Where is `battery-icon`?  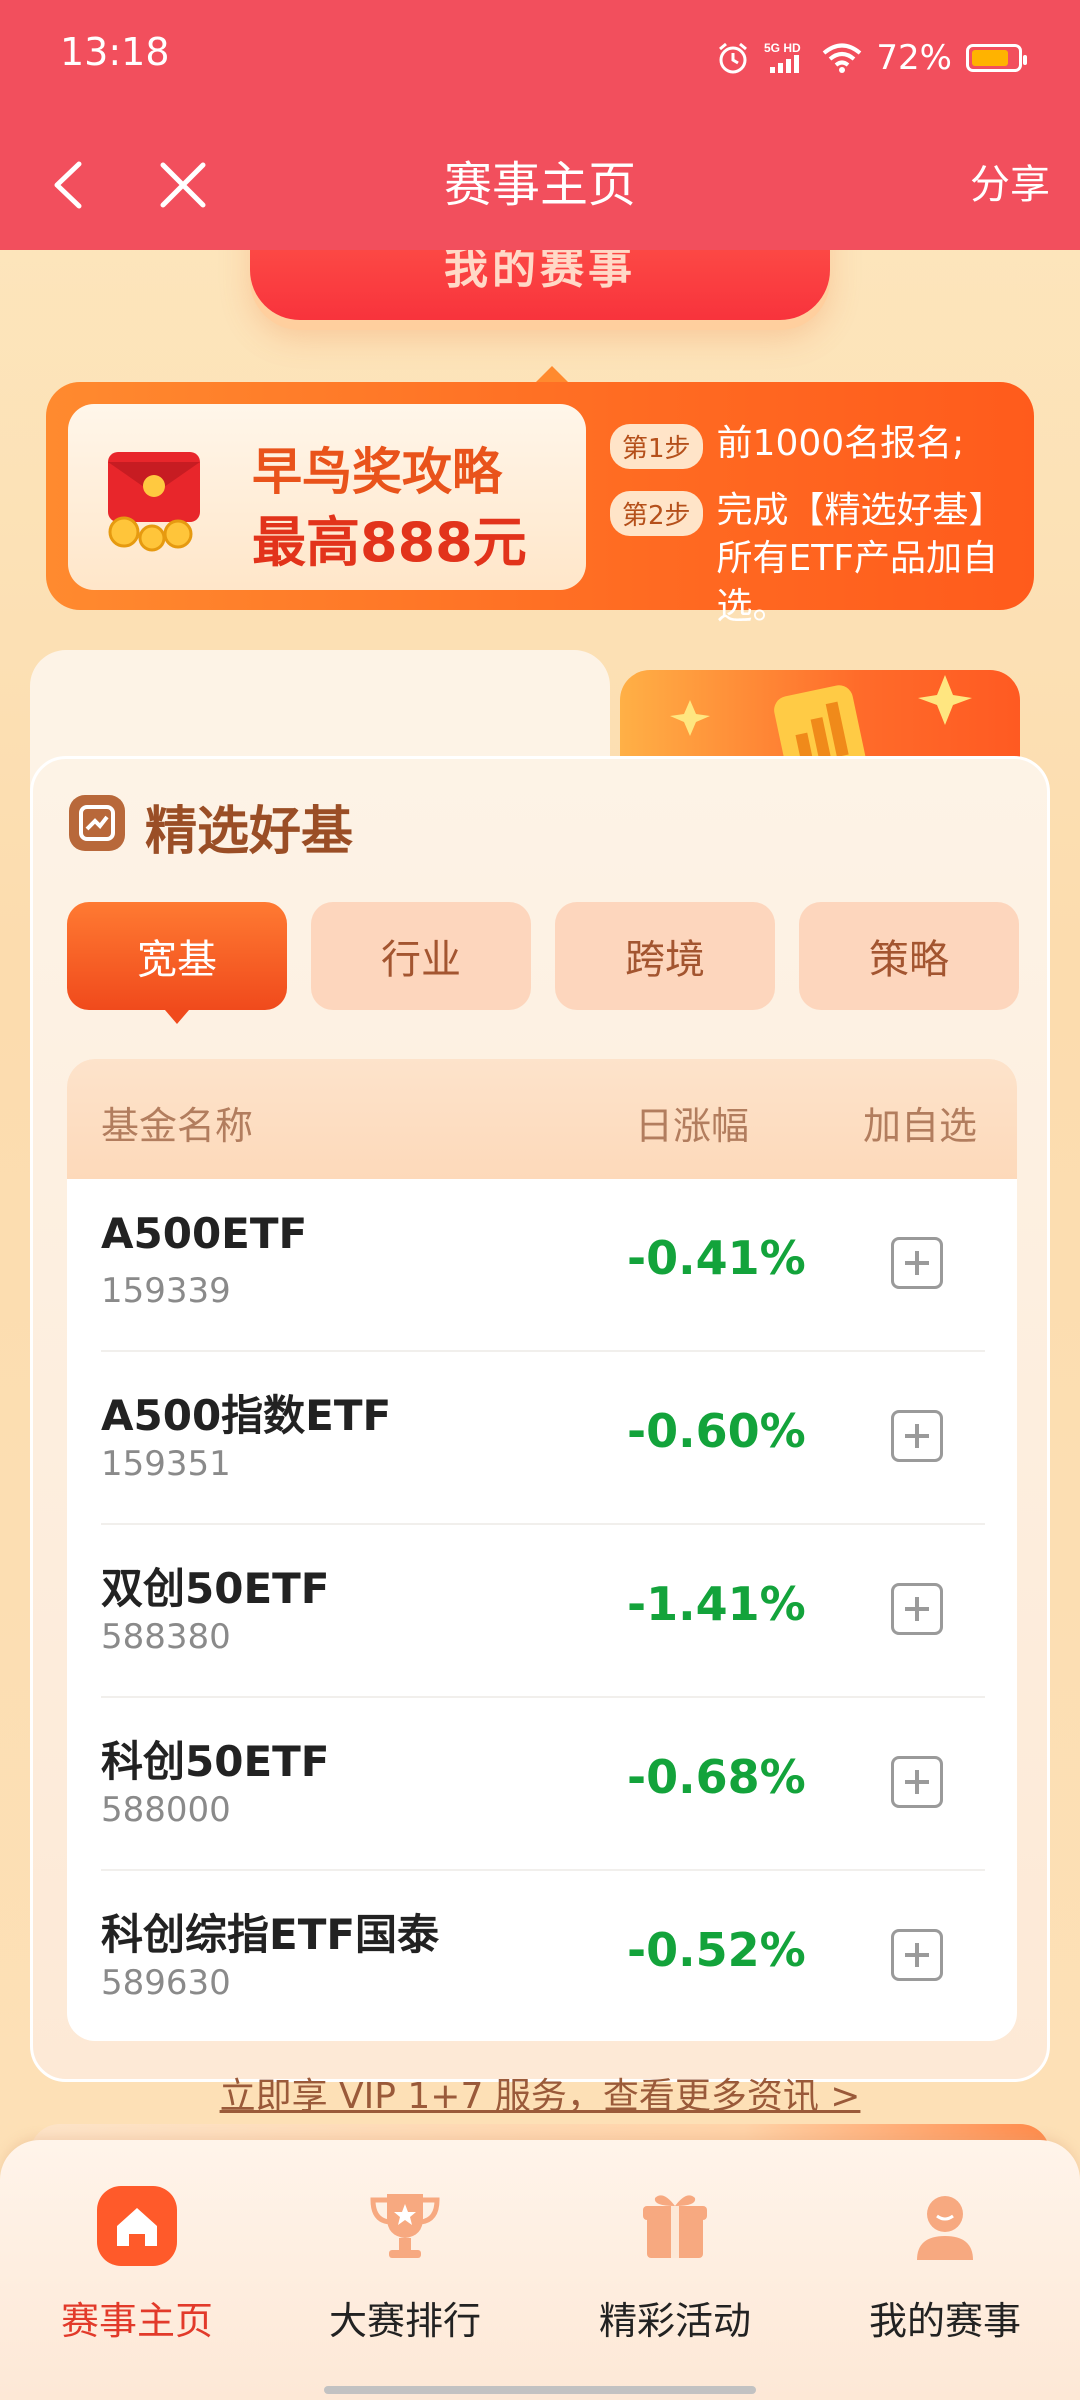
battery-icon is located at coordinates (996, 58).